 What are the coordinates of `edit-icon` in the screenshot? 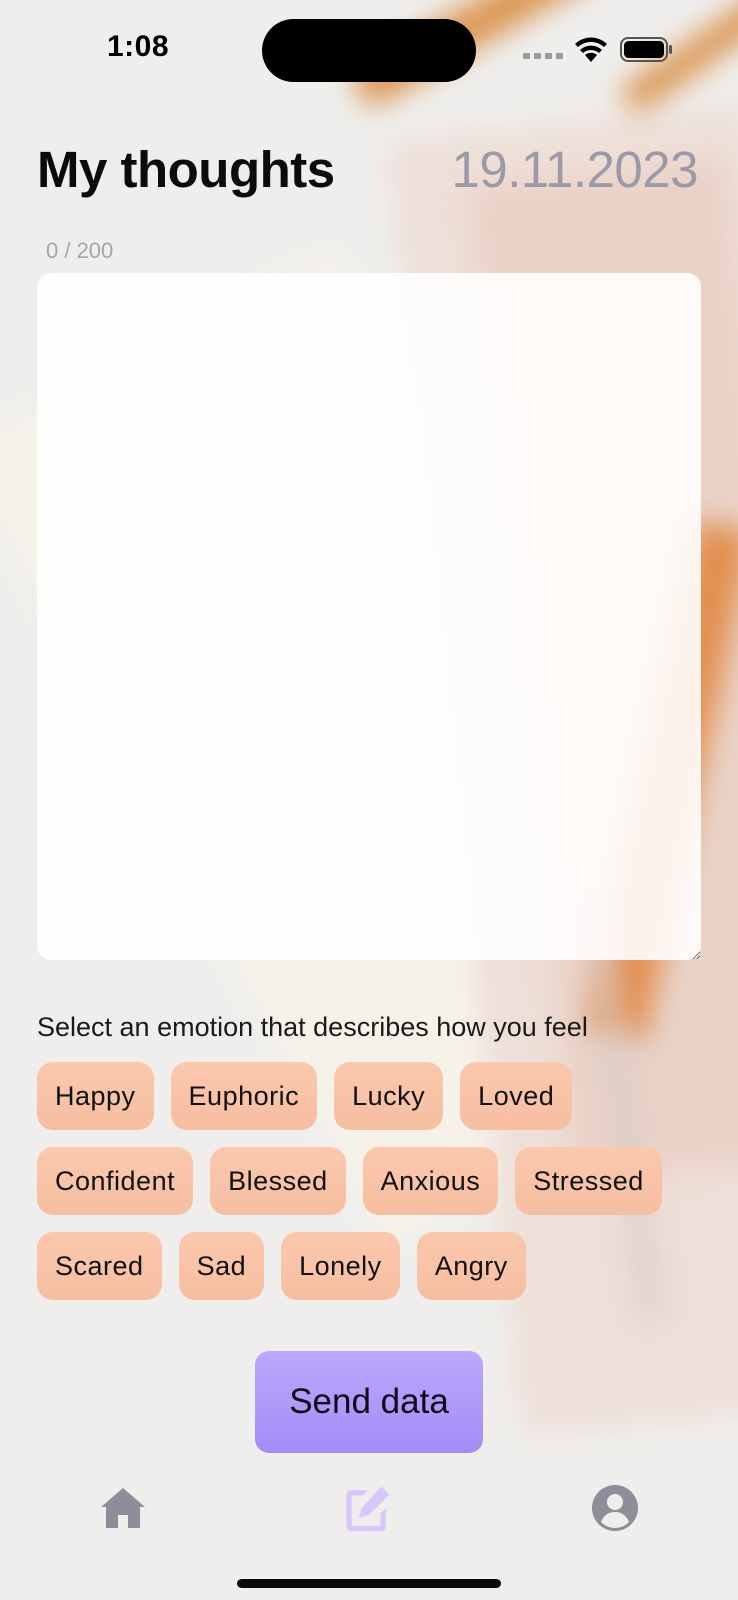 It's located at (368, 1509).